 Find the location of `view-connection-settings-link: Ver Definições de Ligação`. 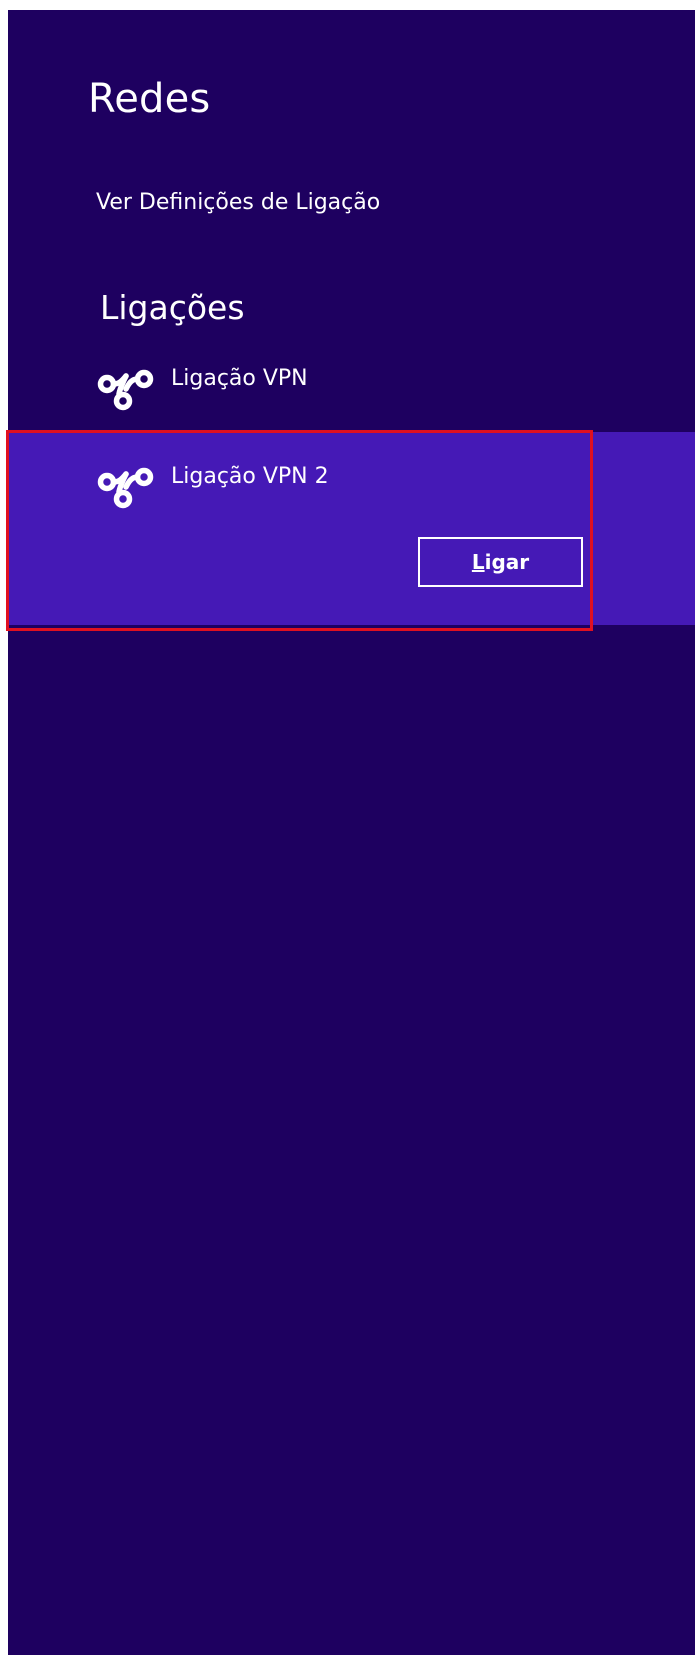

view-connection-settings-link: Ver Definições de Ligação is located at coordinates (238, 202).